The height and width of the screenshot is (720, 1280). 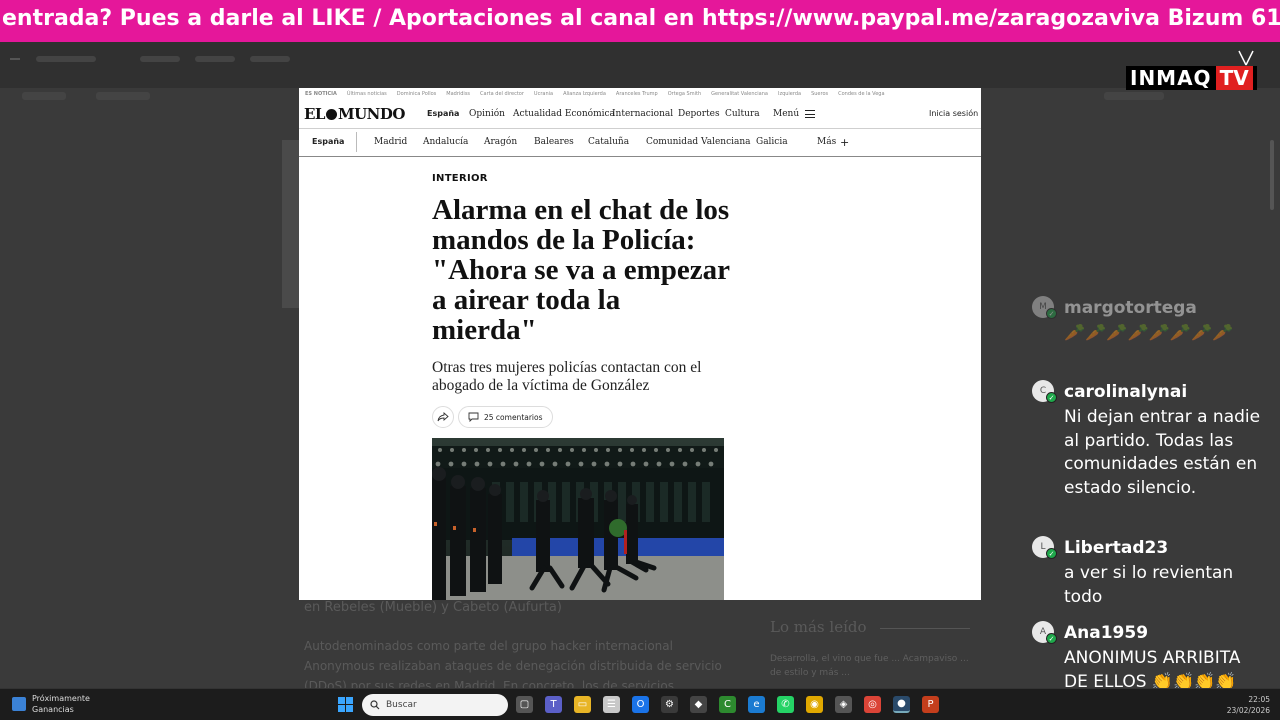 I want to click on el-mundo-logo: EL MUNDO, so click(x=354, y=114).